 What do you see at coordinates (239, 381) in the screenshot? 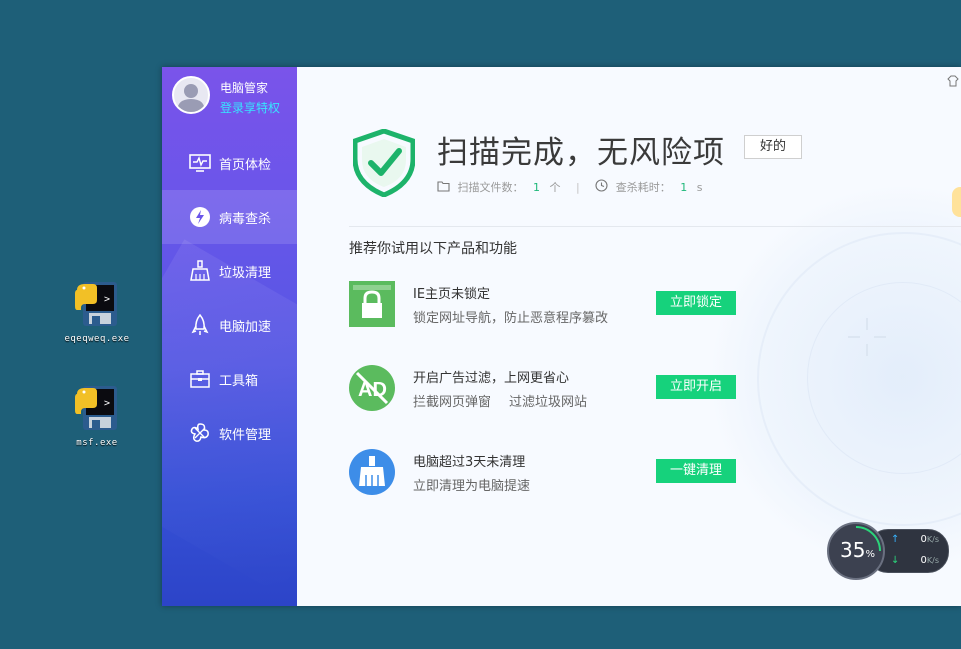
I see `sidebar-item-label: 工具箱` at bounding box center [239, 381].